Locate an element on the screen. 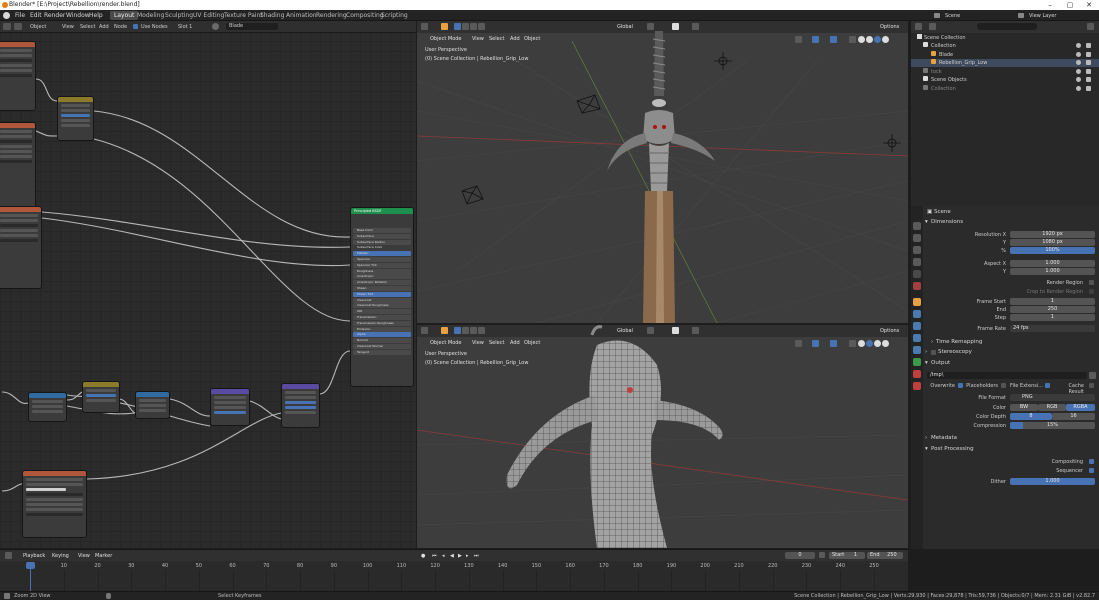 Image resolution: width=1099 pixels, height=600 pixels. overwrite-checkbox is located at coordinates (960, 385).